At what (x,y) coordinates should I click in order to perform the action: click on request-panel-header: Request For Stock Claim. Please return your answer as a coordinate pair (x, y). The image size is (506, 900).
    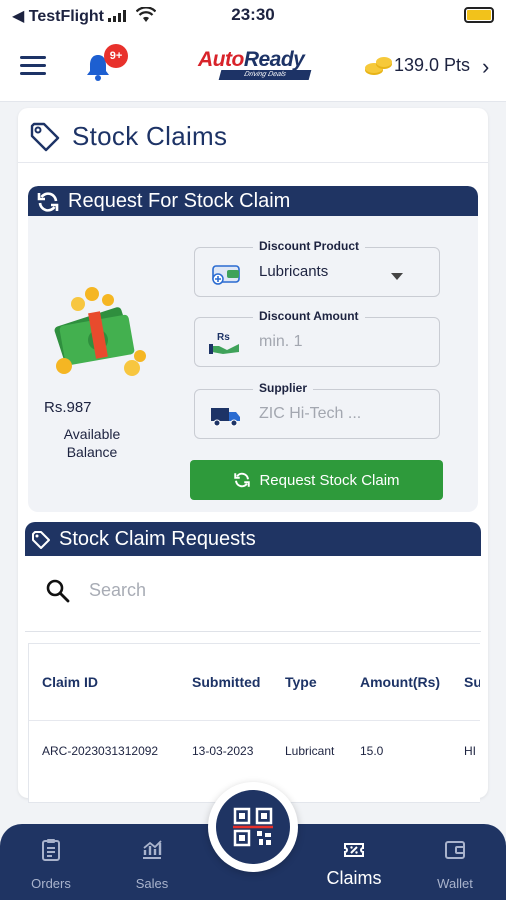
    Looking at the image, I should click on (253, 201).